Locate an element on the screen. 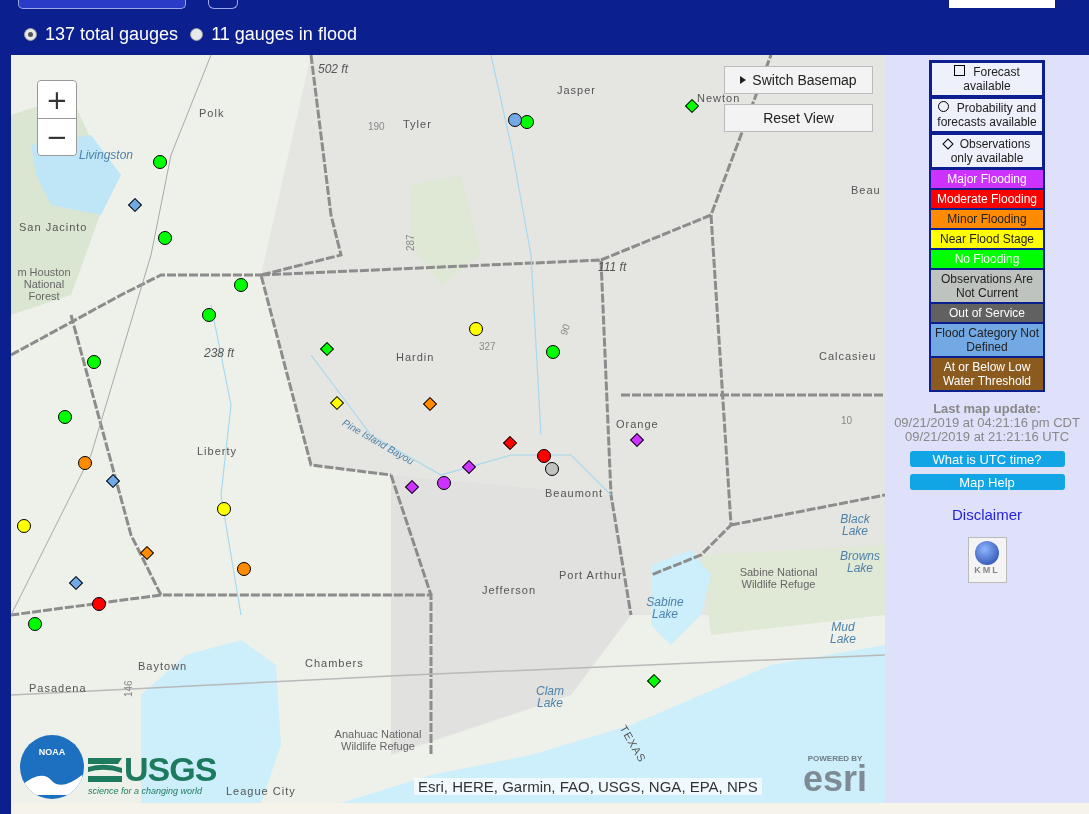 The width and height of the screenshot is (1089, 814). update-time: 09/21/2019 at 21:21:16 UTC is located at coordinates (986, 437).